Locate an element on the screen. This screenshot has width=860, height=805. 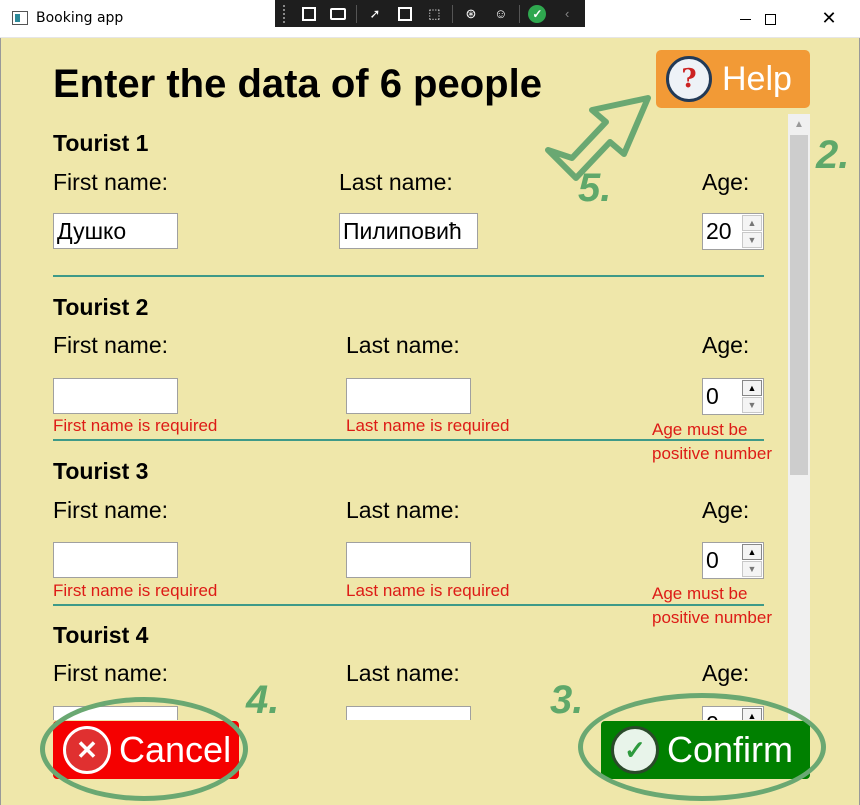
tourist-heading: Tourist 3 is located at coordinates (101, 471).